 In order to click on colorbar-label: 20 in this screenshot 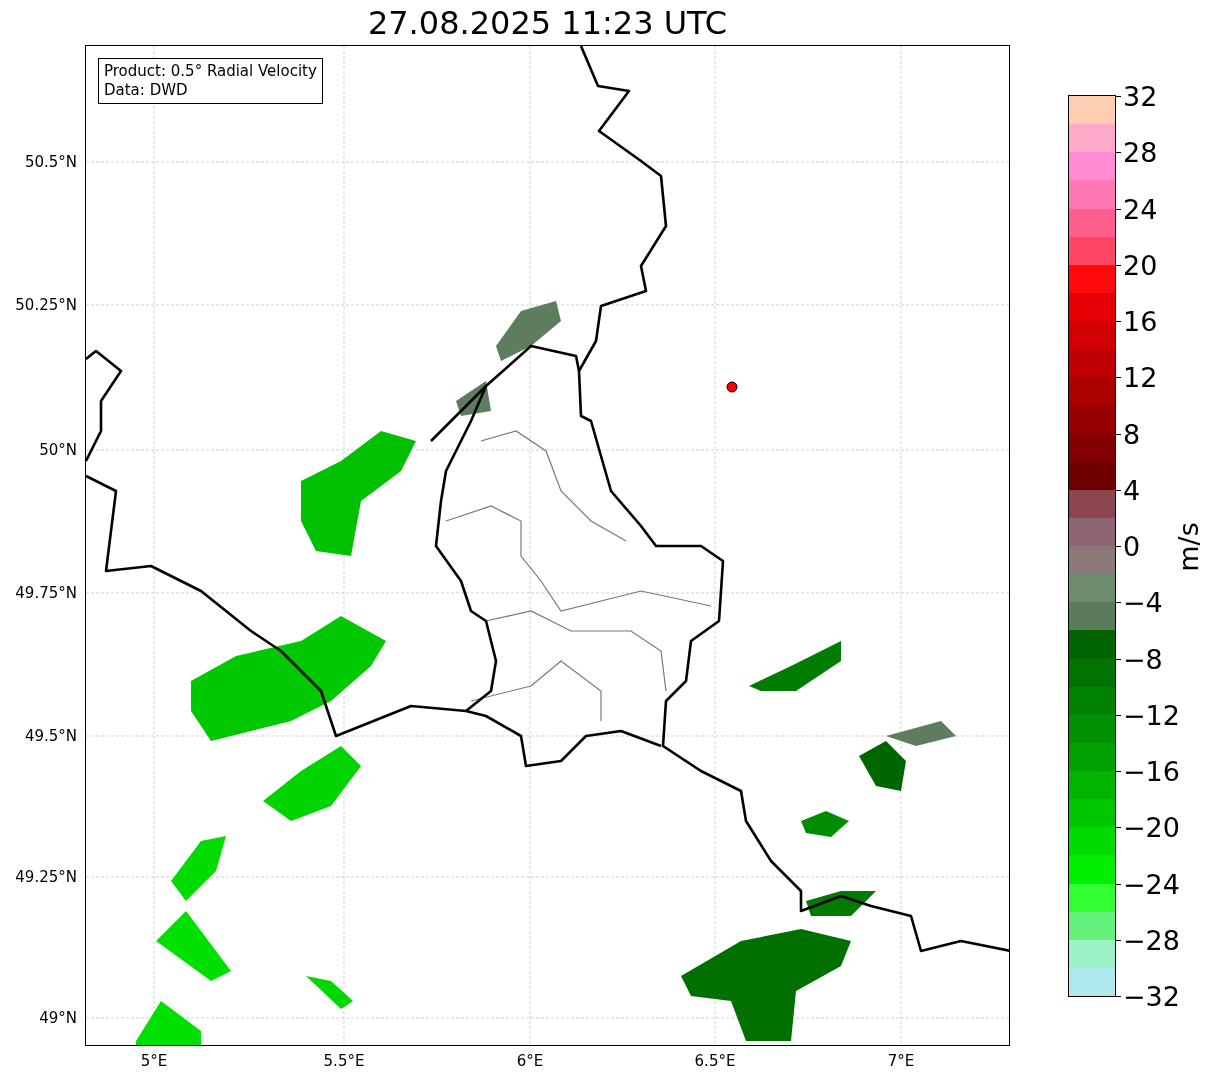, I will do `click(1140, 265)`.